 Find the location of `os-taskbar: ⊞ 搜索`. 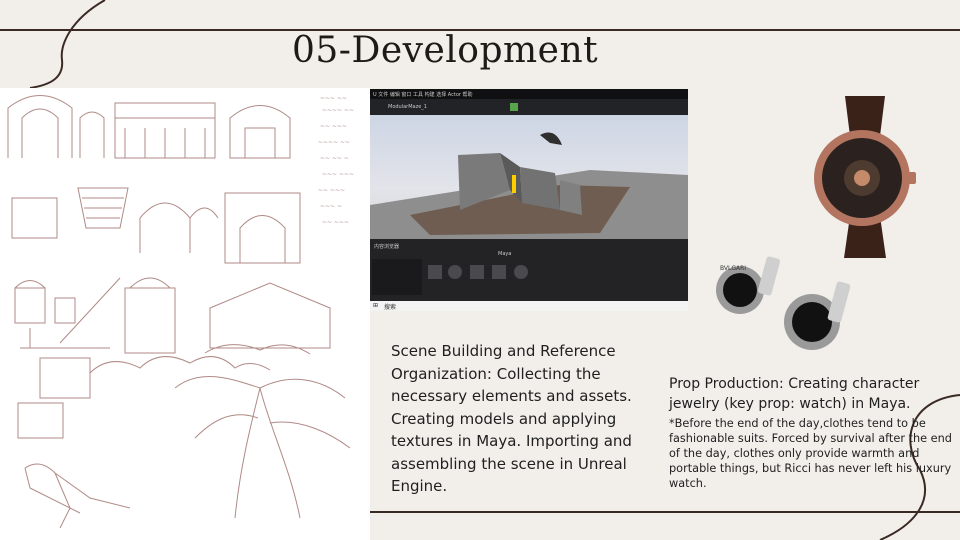

os-taskbar: ⊞ 搜索 is located at coordinates (529, 306).